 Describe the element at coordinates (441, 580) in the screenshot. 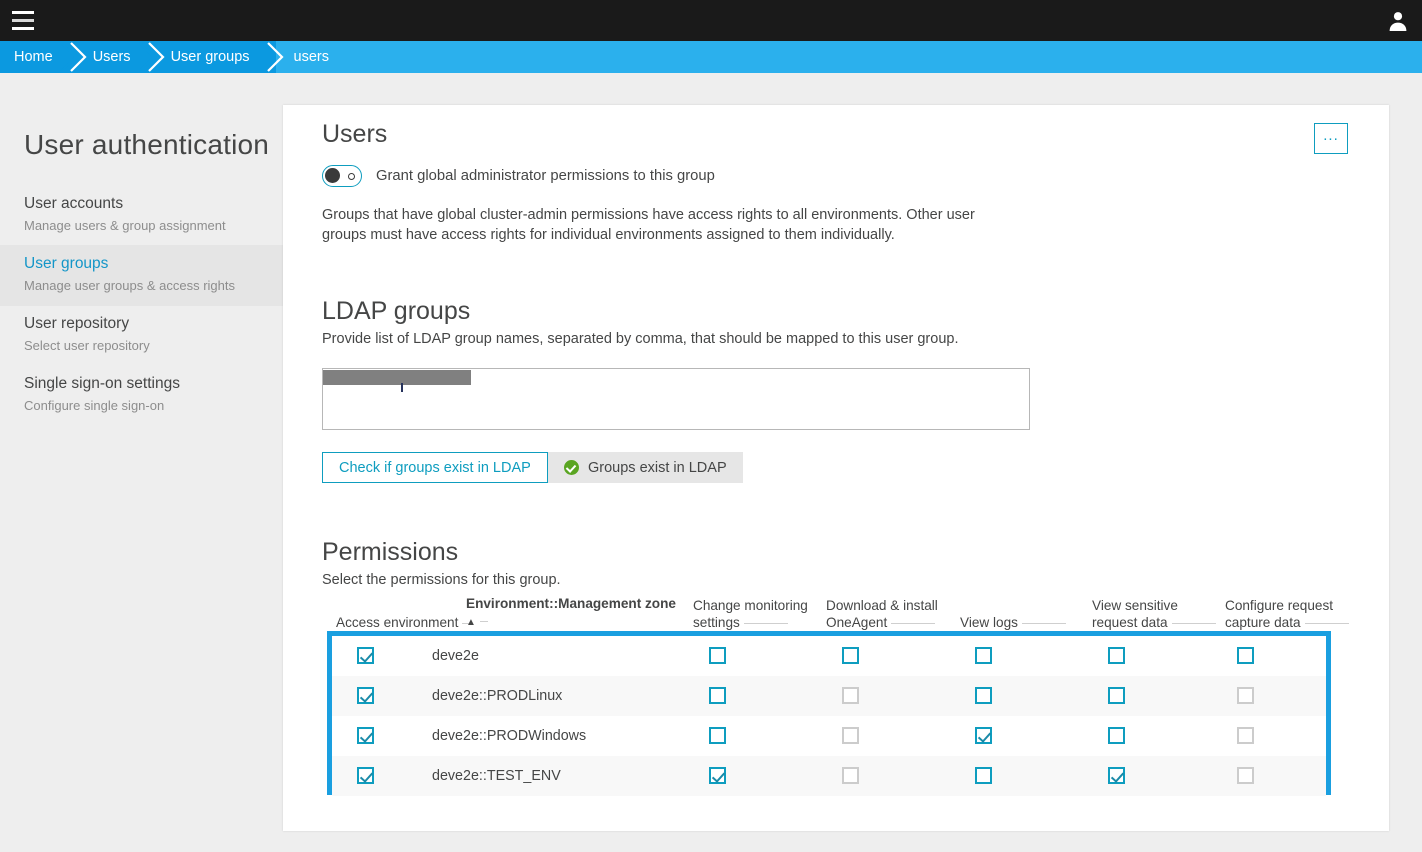

I see `permissions-description: Select the permissions for this group.` at that location.